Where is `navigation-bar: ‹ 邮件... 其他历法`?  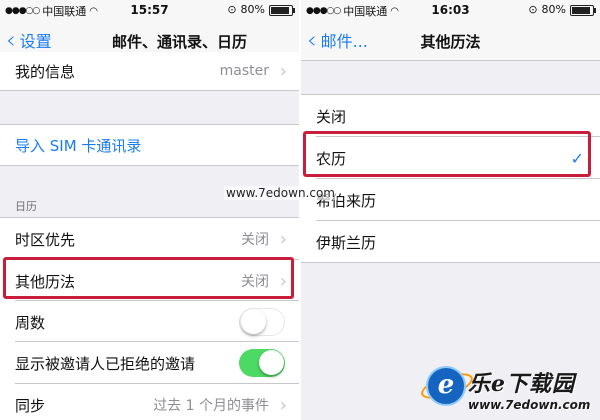 navigation-bar: ‹ 邮件... 其他历法 is located at coordinates (450, 40).